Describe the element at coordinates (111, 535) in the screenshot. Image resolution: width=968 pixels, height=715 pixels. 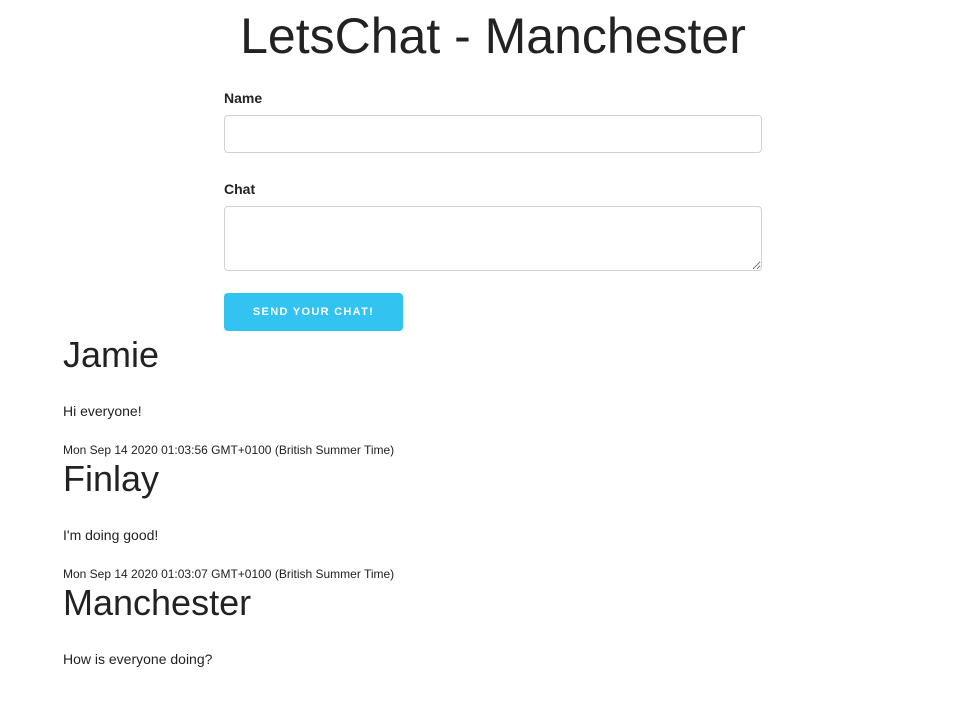
I see `message-text: I'm doing good!` at that location.